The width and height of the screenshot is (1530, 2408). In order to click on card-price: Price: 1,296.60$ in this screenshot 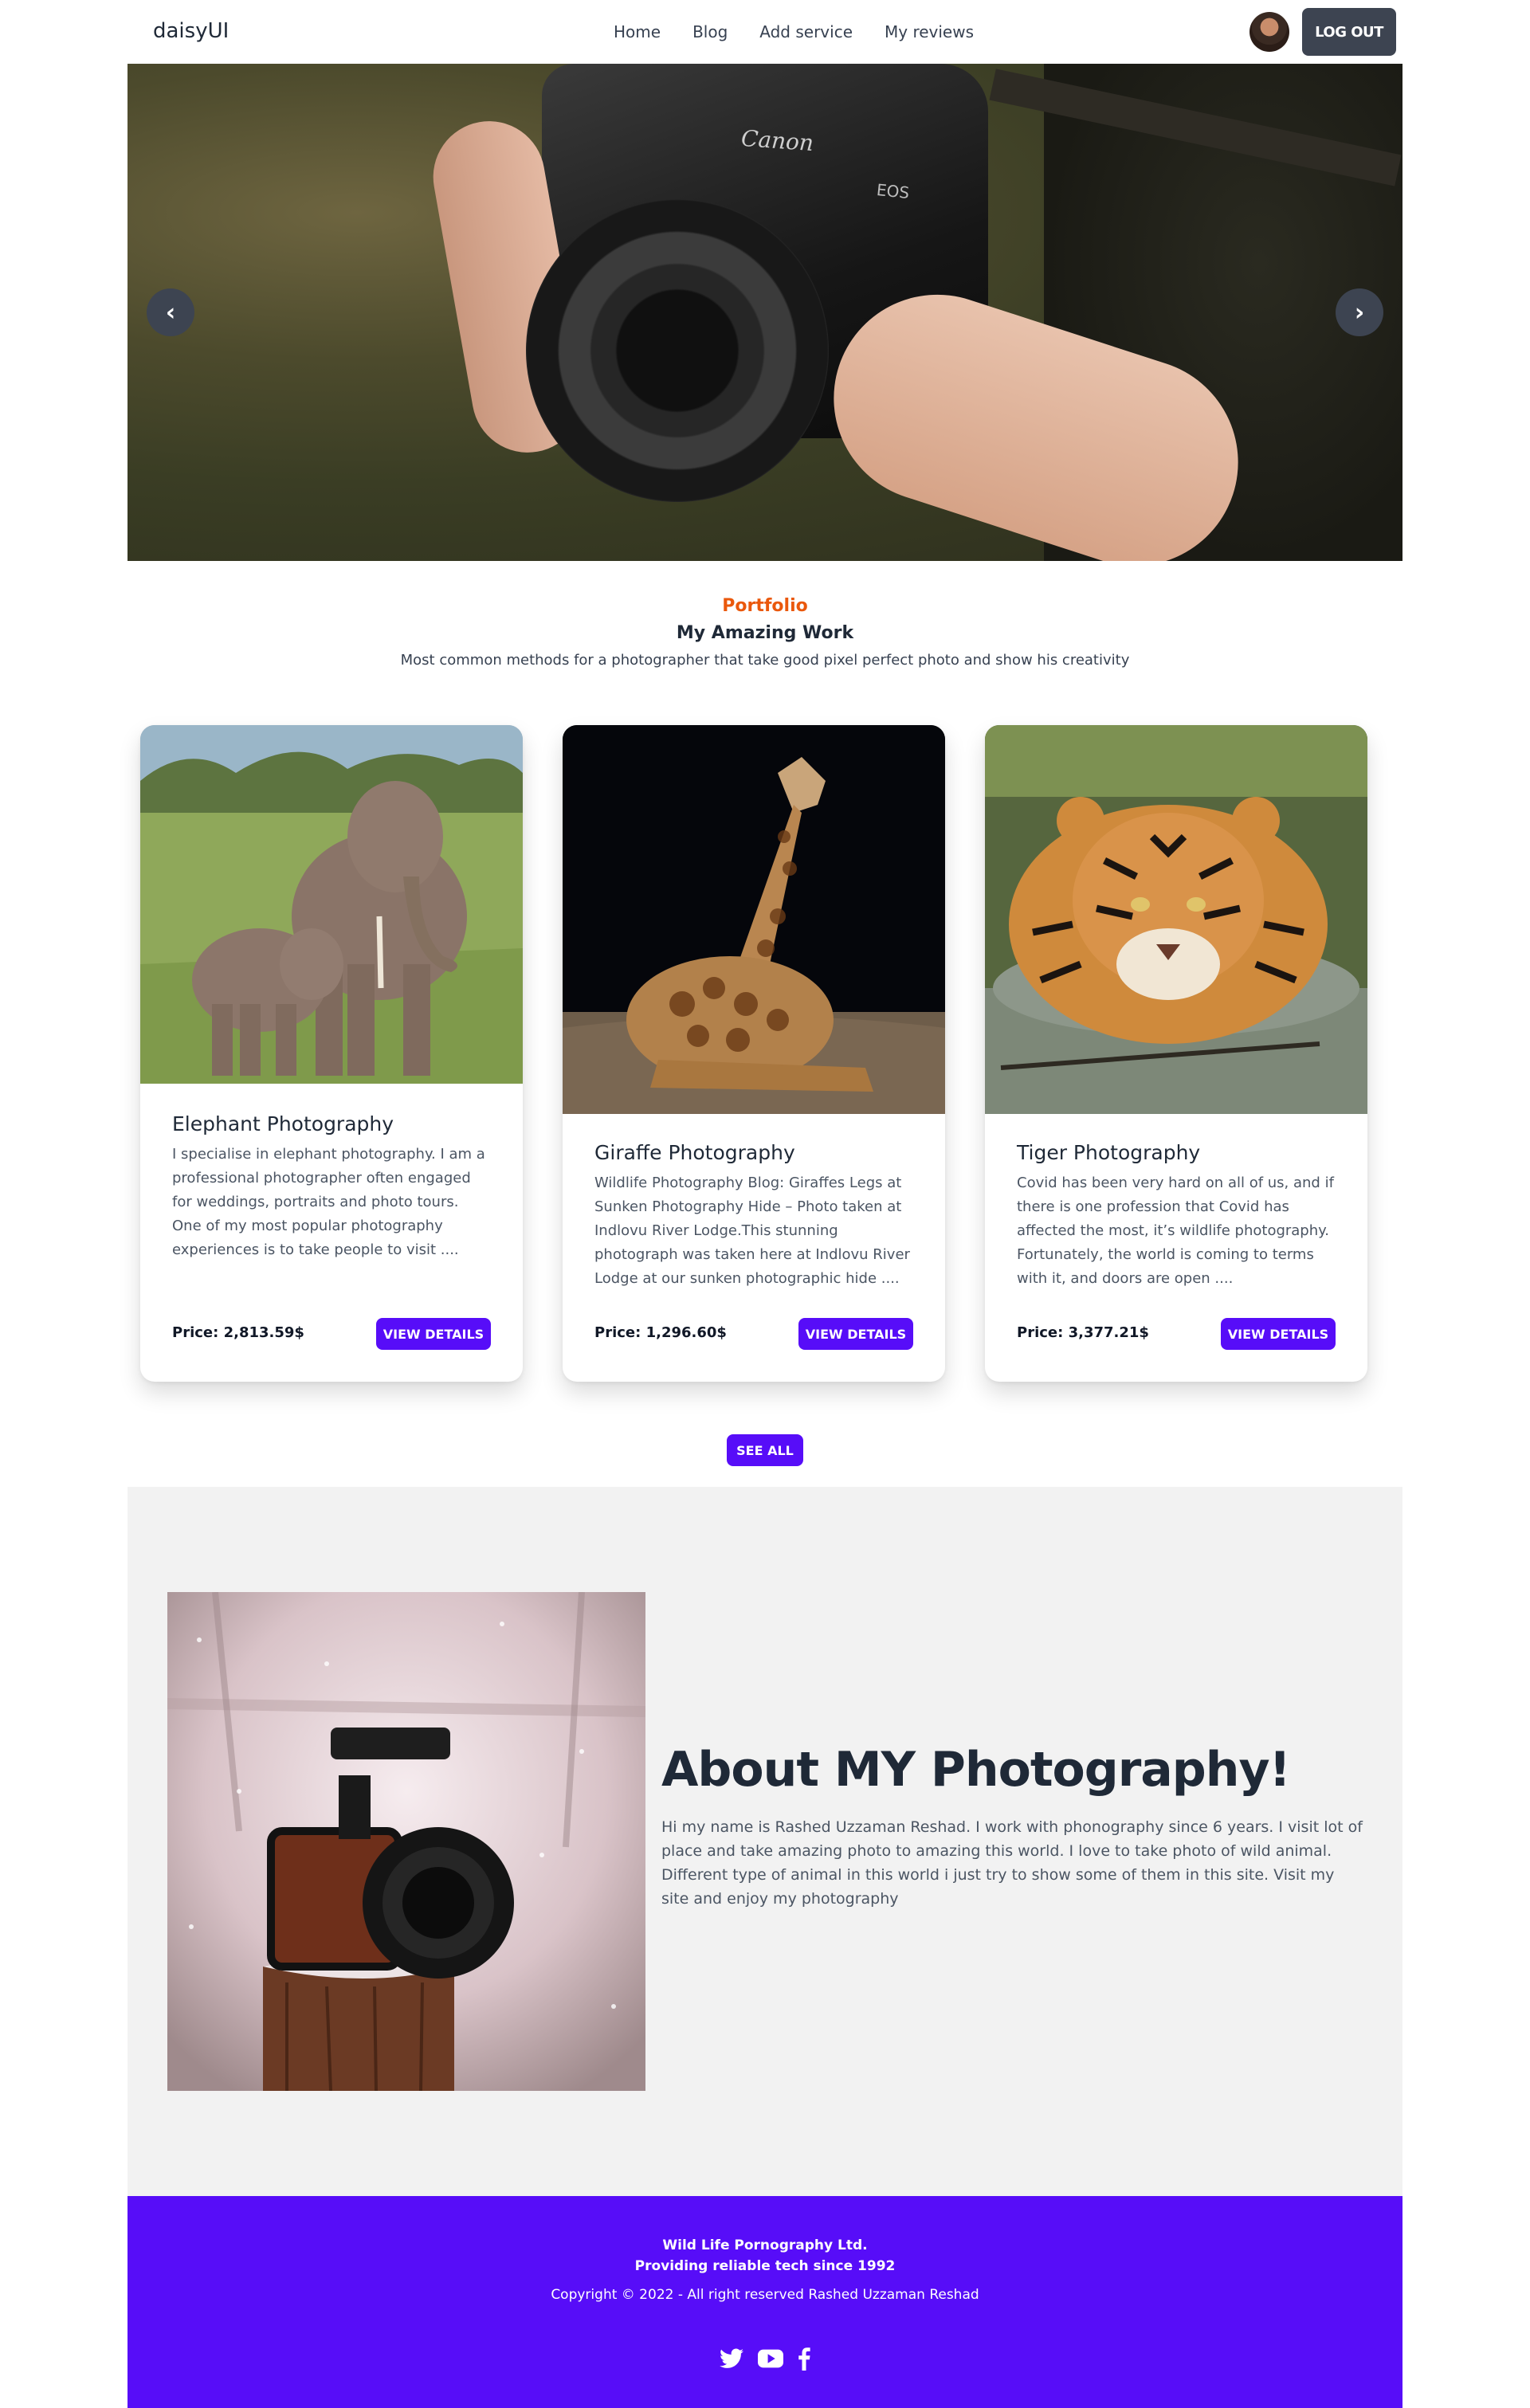, I will do `click(660, 1332)`.